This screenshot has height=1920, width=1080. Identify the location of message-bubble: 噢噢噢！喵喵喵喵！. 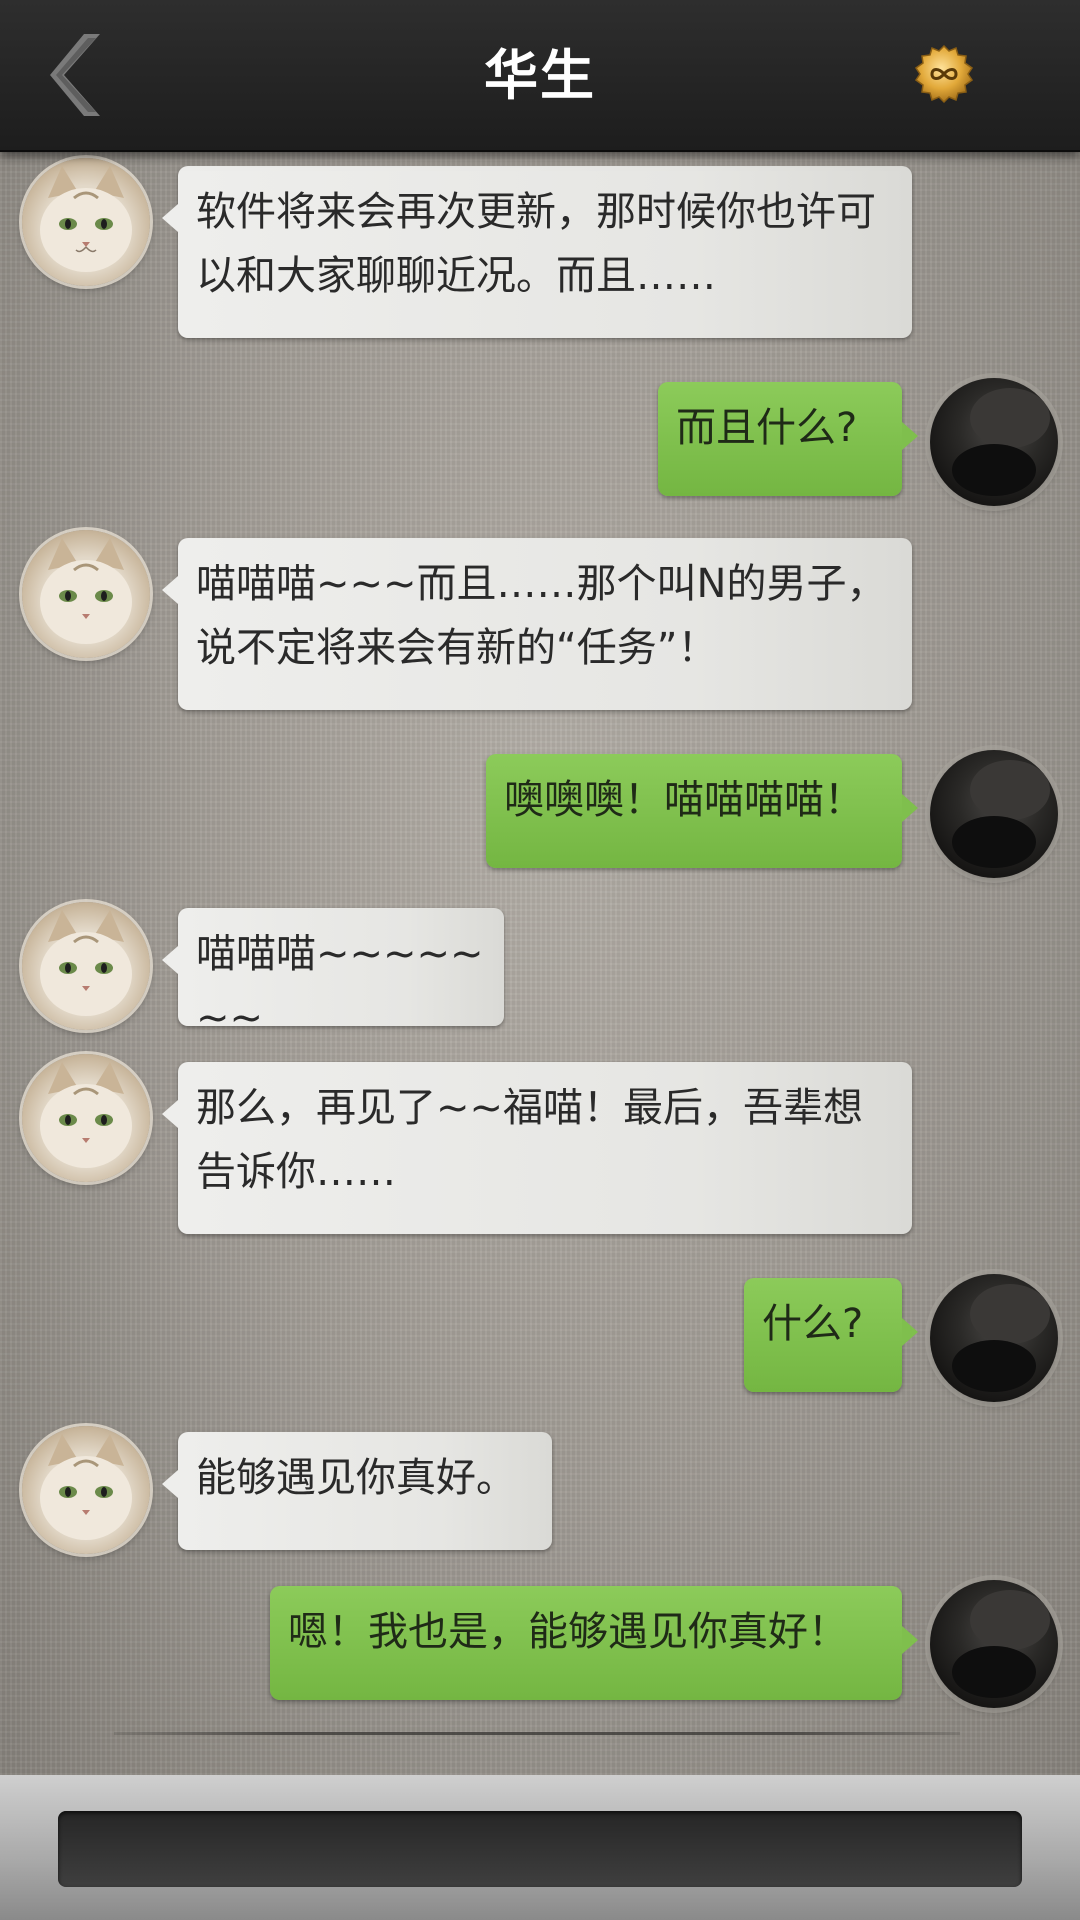
(702, 811).